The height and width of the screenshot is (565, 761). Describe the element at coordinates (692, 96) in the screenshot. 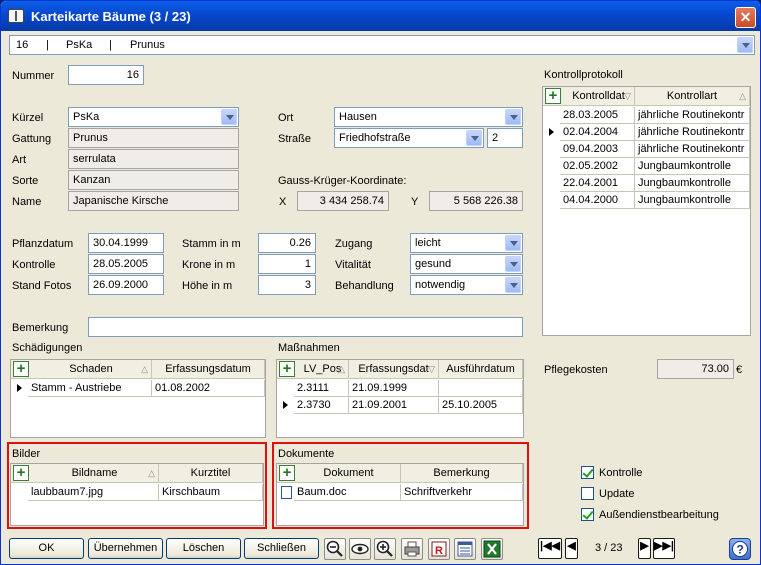

I see `column-header: Kontrollart △` at that location.